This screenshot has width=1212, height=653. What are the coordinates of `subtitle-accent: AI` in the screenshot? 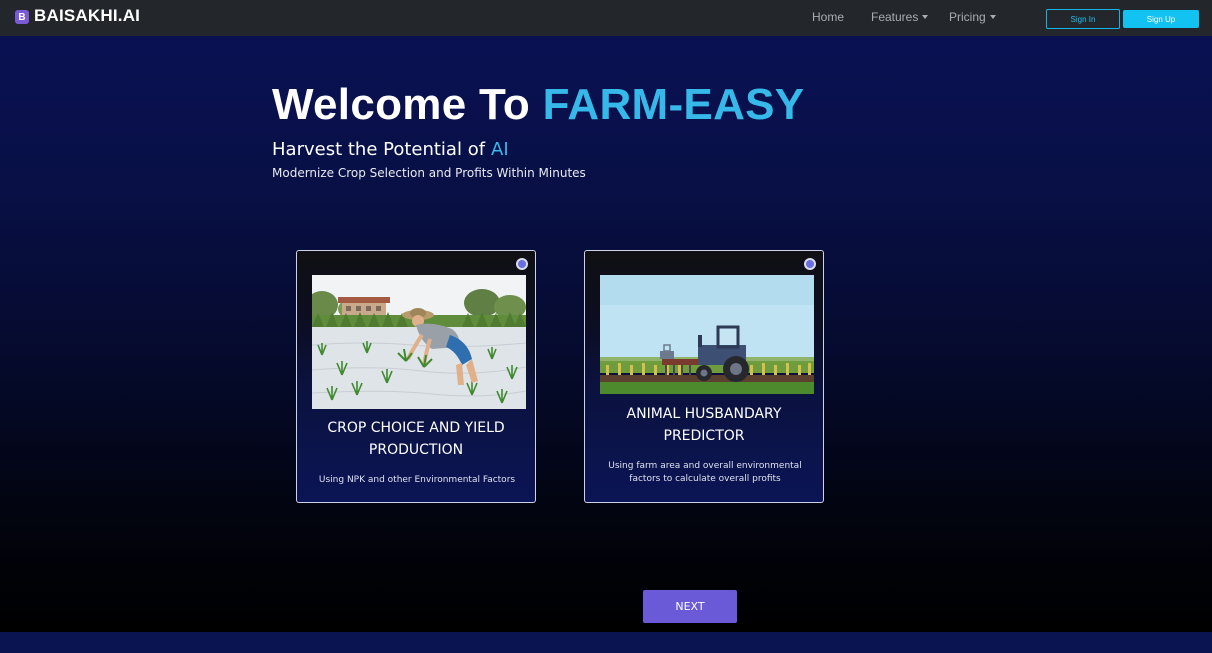 It's located at (500, 149).